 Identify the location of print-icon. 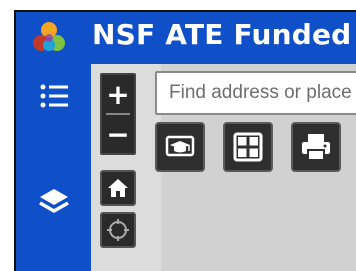
(316, 147).